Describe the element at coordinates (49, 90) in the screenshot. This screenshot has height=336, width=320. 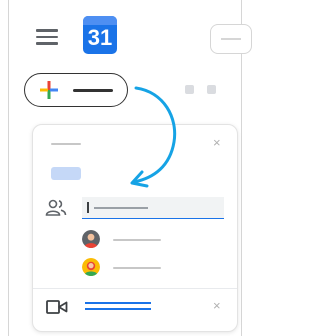
I see `multicolor-plus-icon` at that location.